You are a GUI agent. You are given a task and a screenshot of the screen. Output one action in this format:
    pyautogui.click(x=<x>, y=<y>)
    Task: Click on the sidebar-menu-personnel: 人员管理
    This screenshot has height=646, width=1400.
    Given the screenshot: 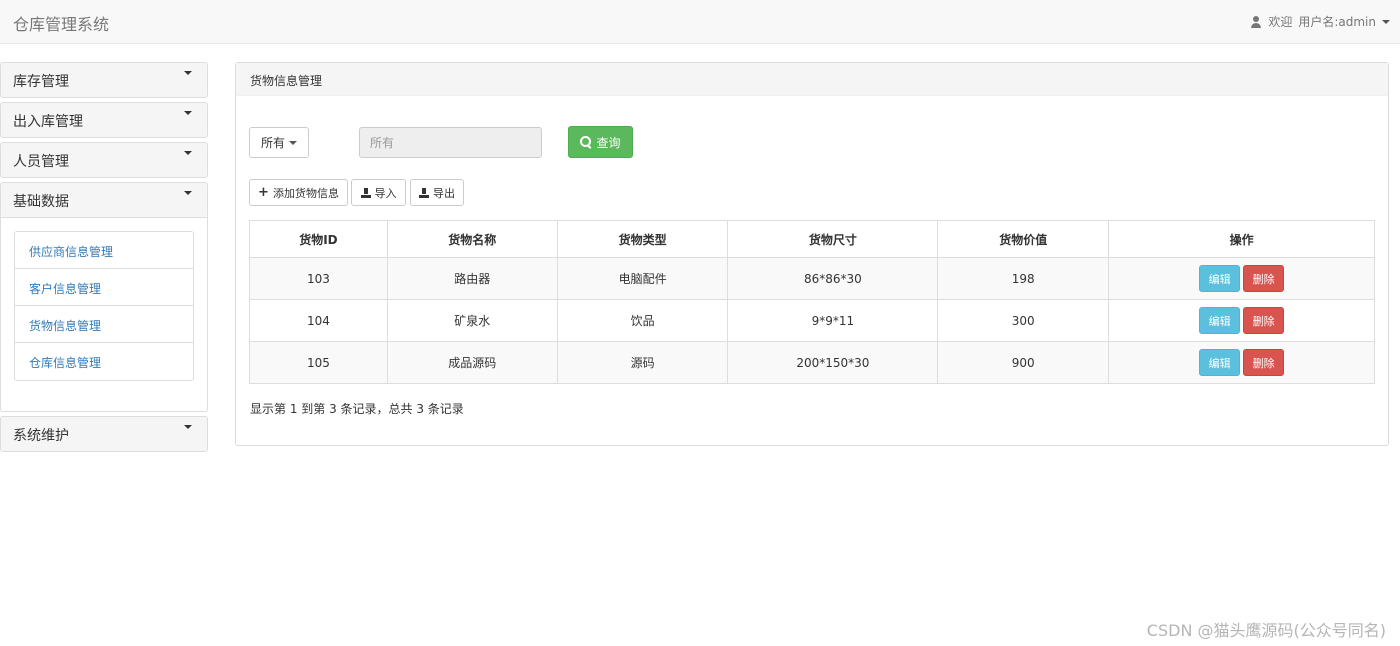 What is the action you would take?
    pyautogui.click(x=104, y=160)
    